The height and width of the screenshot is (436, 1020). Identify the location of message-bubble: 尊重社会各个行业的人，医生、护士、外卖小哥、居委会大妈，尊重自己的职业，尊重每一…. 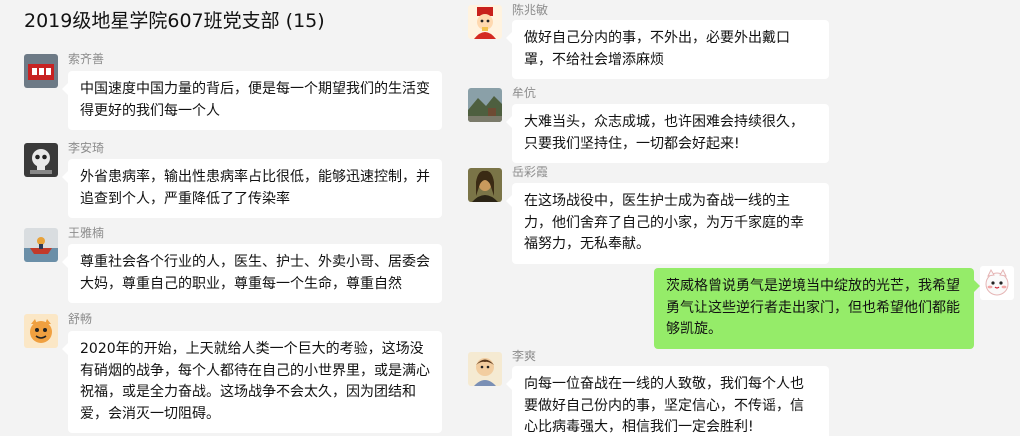
(252, 273).